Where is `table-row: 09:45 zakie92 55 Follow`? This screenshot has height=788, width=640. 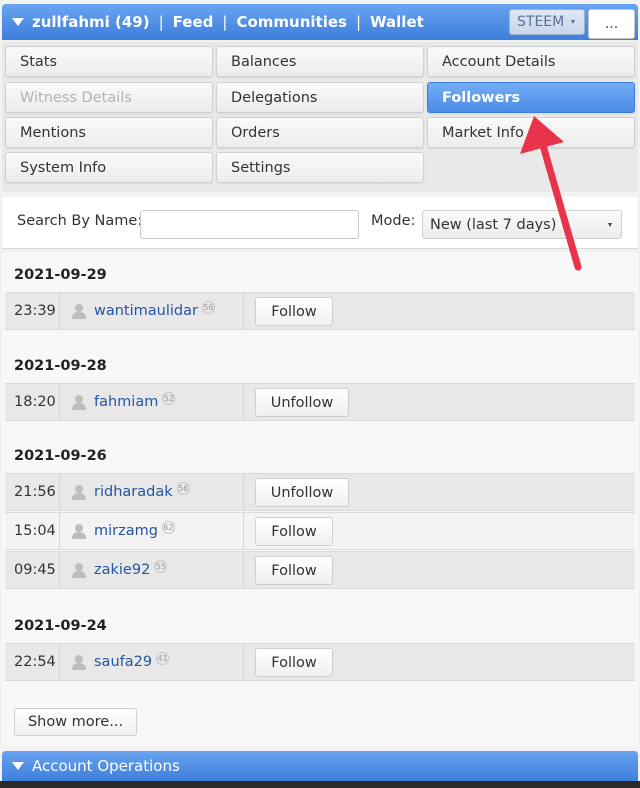
table-row: 09:45 zakie92 55 Follow is located at coordinates (320, 570).